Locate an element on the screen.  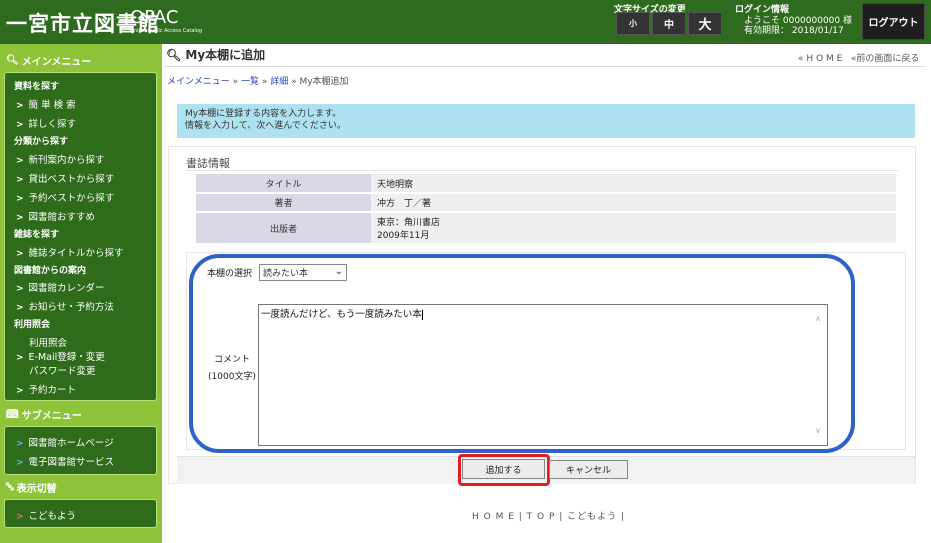
sidebar-item-notice: > お知らせ・予約方法 is located at coordinates (65, 306).